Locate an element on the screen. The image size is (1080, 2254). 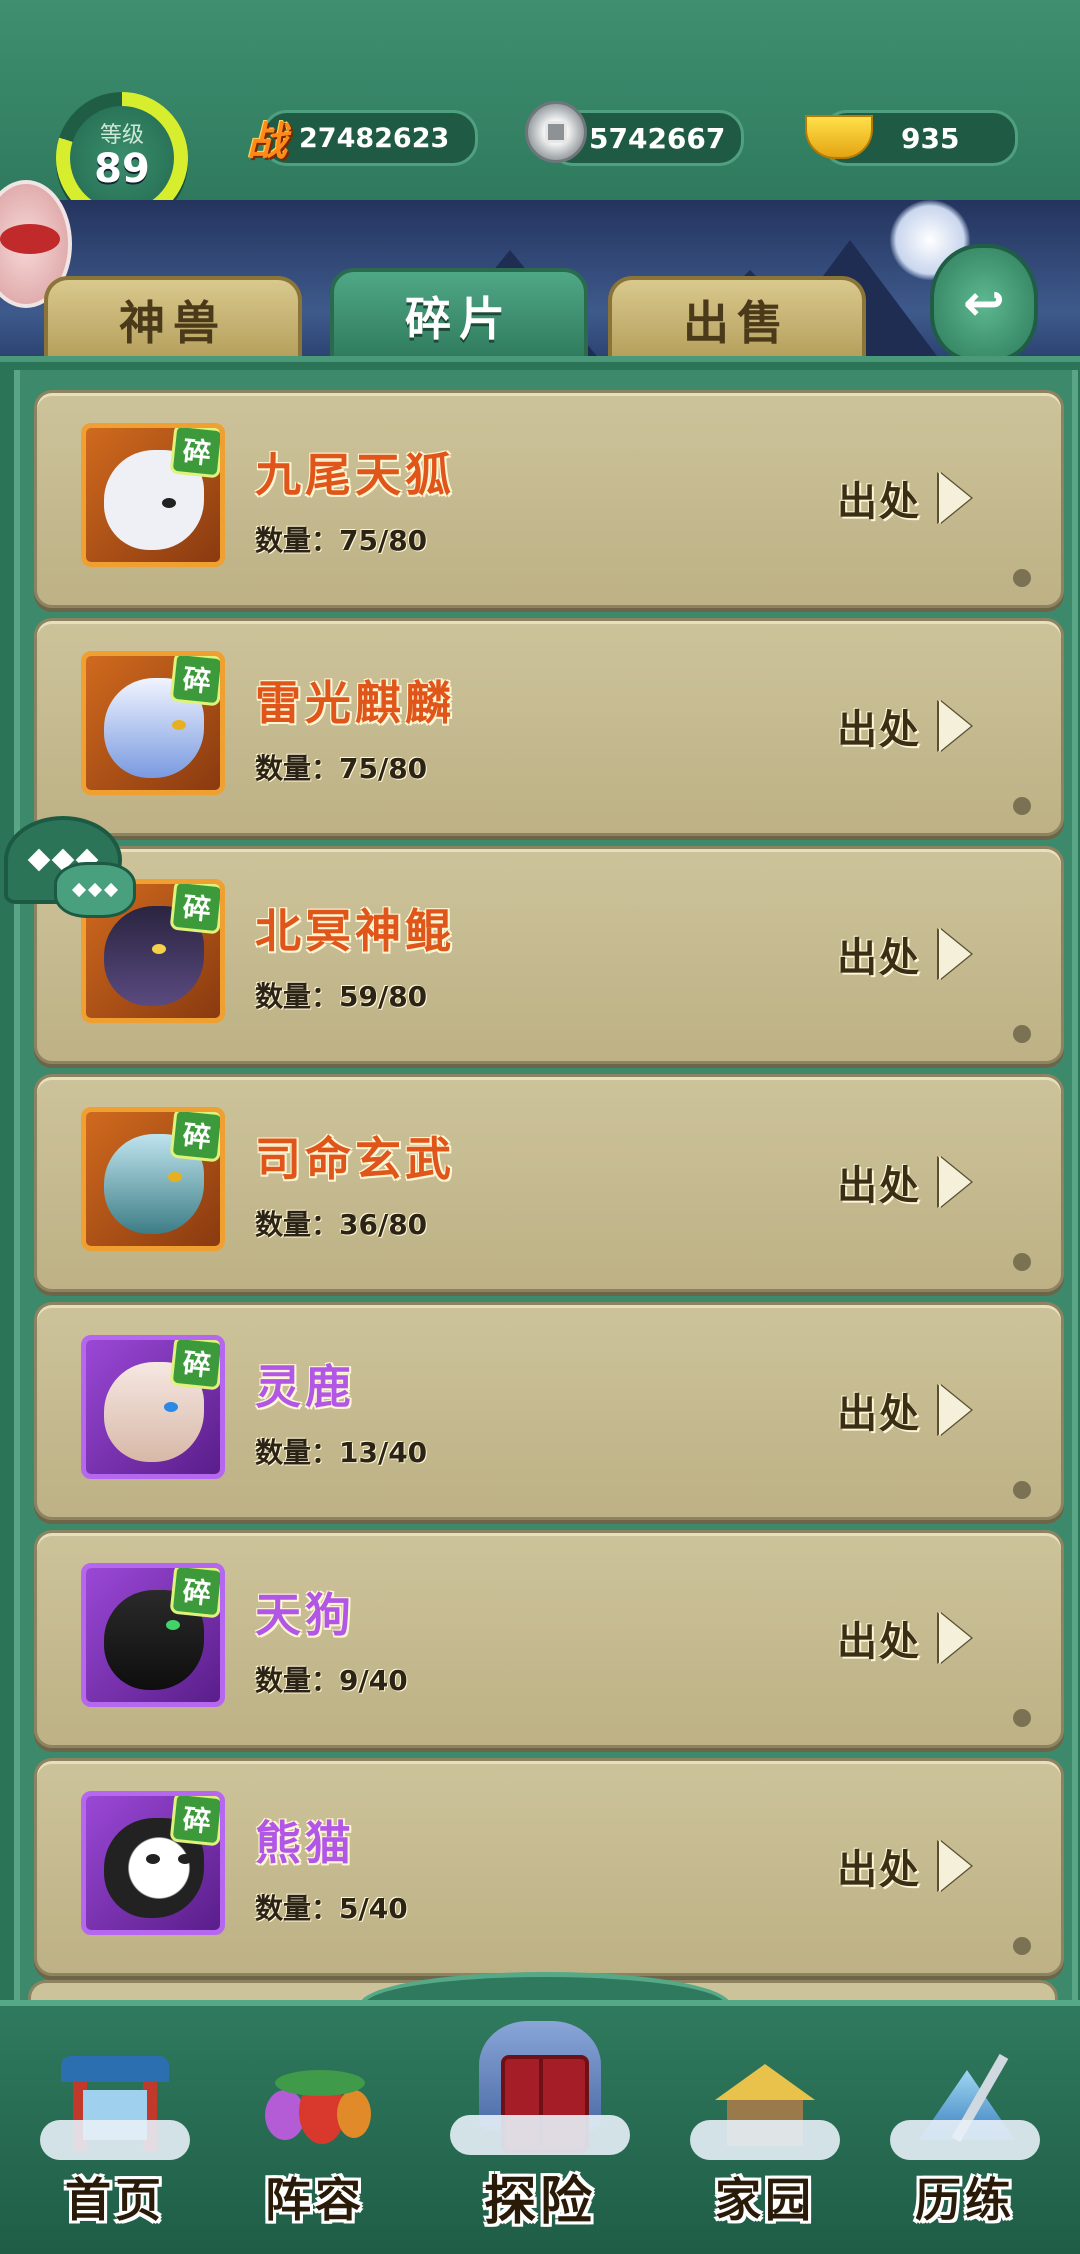
combat-icon: 战 is located at coordinates (267, 142).